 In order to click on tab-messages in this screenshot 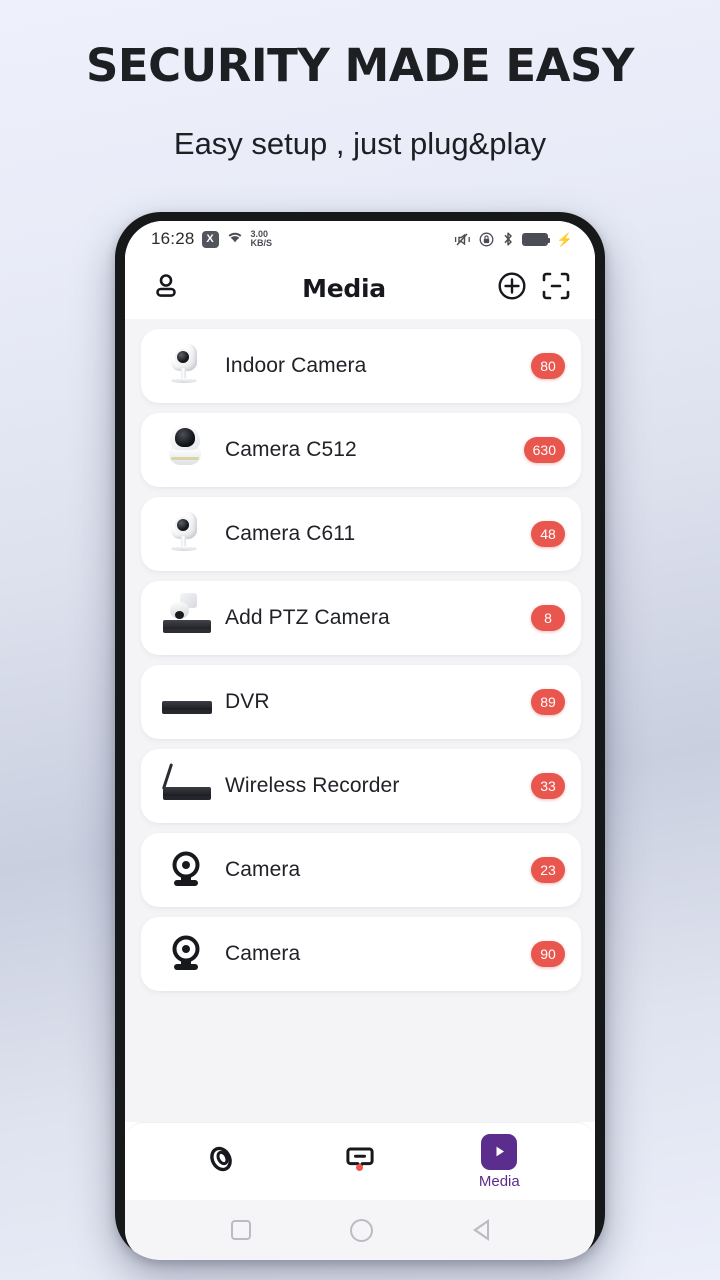, I will do `click(360, 1161)`.